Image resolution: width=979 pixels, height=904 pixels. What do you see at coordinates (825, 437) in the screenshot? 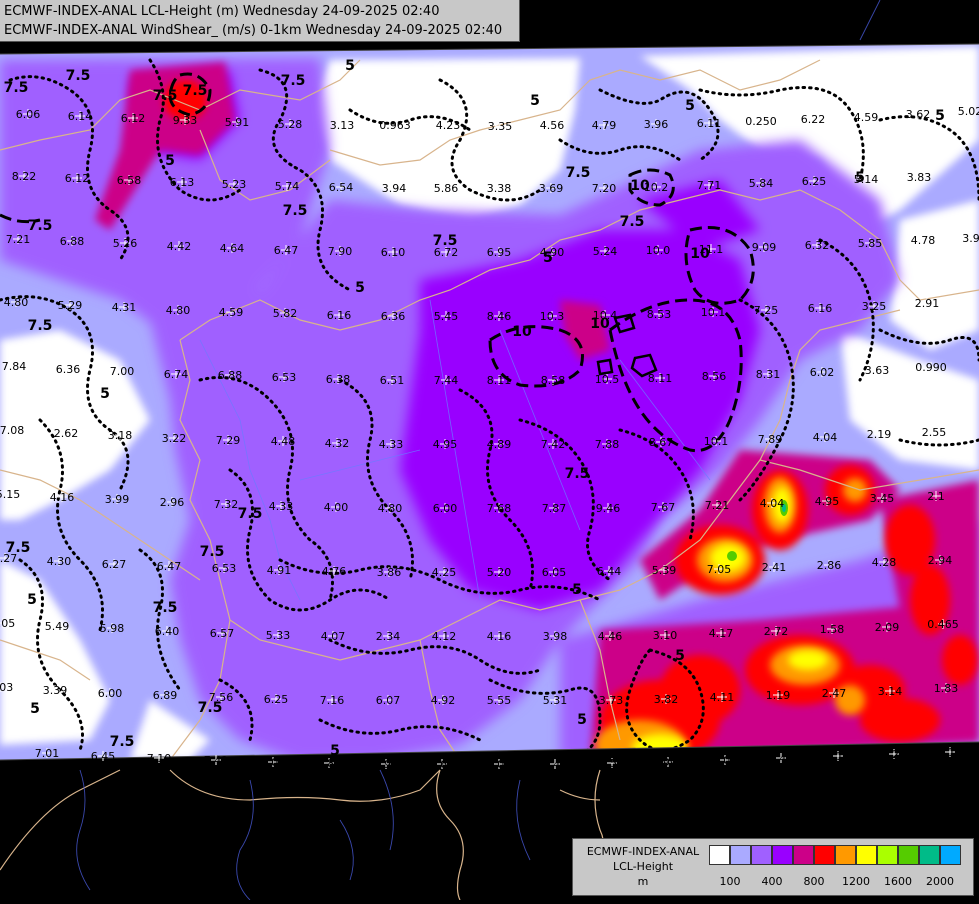
I see `station-value: 4.04` at bounding box center [825, 437].